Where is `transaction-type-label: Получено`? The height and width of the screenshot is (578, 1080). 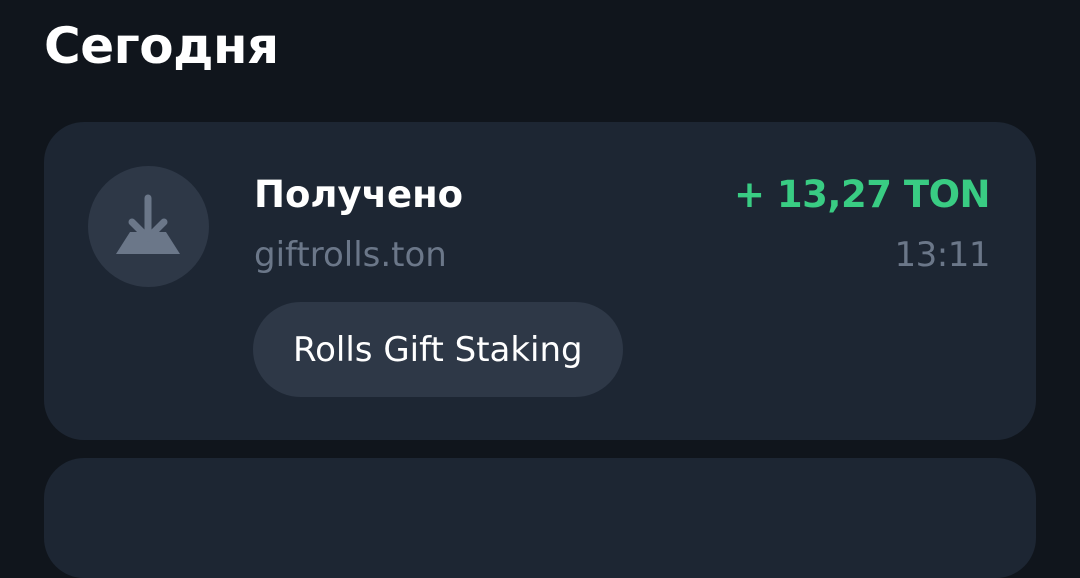
transaction-type-label: Получено is located at coordinates (359, 194).